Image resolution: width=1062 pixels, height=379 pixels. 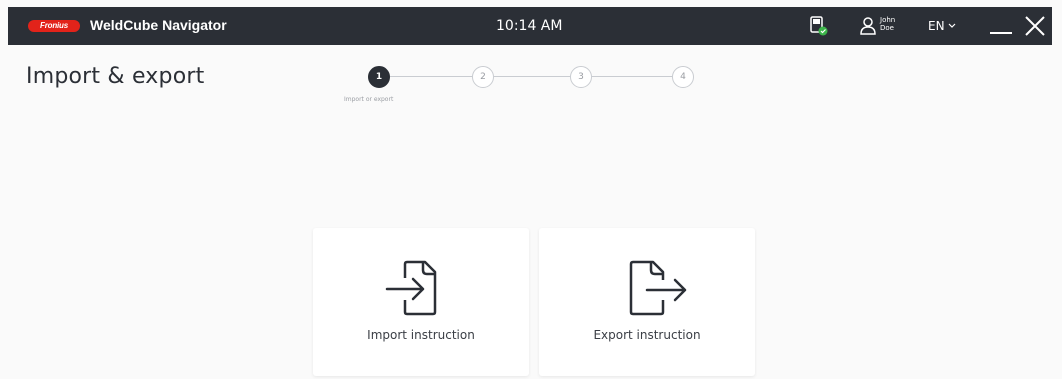 What do you see at coordinates (379, 77) in the screenshot?
I see `step-1: 1` at bounding box center [379, 77].